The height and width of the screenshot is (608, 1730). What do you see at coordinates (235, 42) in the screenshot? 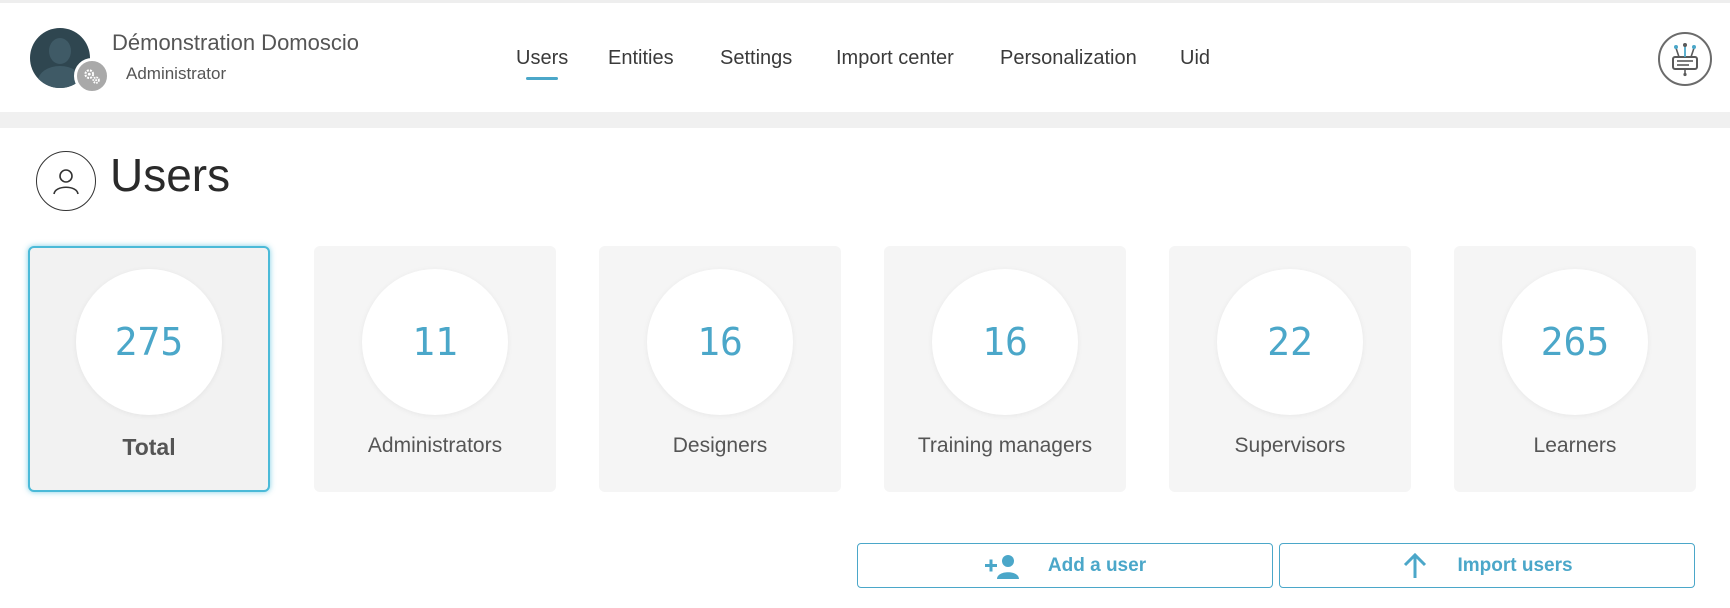
I see `user-name: Démonstration Domoscio` at bounding box center [235, 42].